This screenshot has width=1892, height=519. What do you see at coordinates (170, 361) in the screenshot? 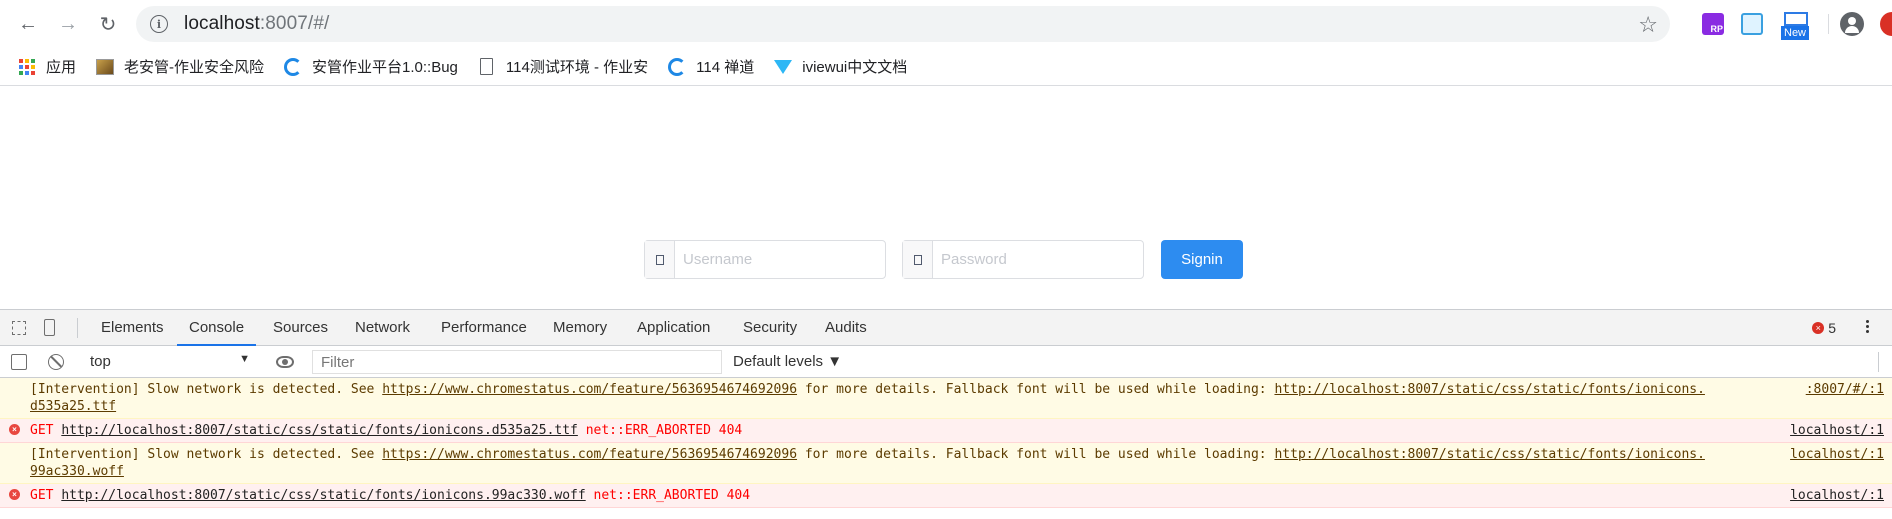
I see `context-selector: top ▼` at bounding box center [170, 361].